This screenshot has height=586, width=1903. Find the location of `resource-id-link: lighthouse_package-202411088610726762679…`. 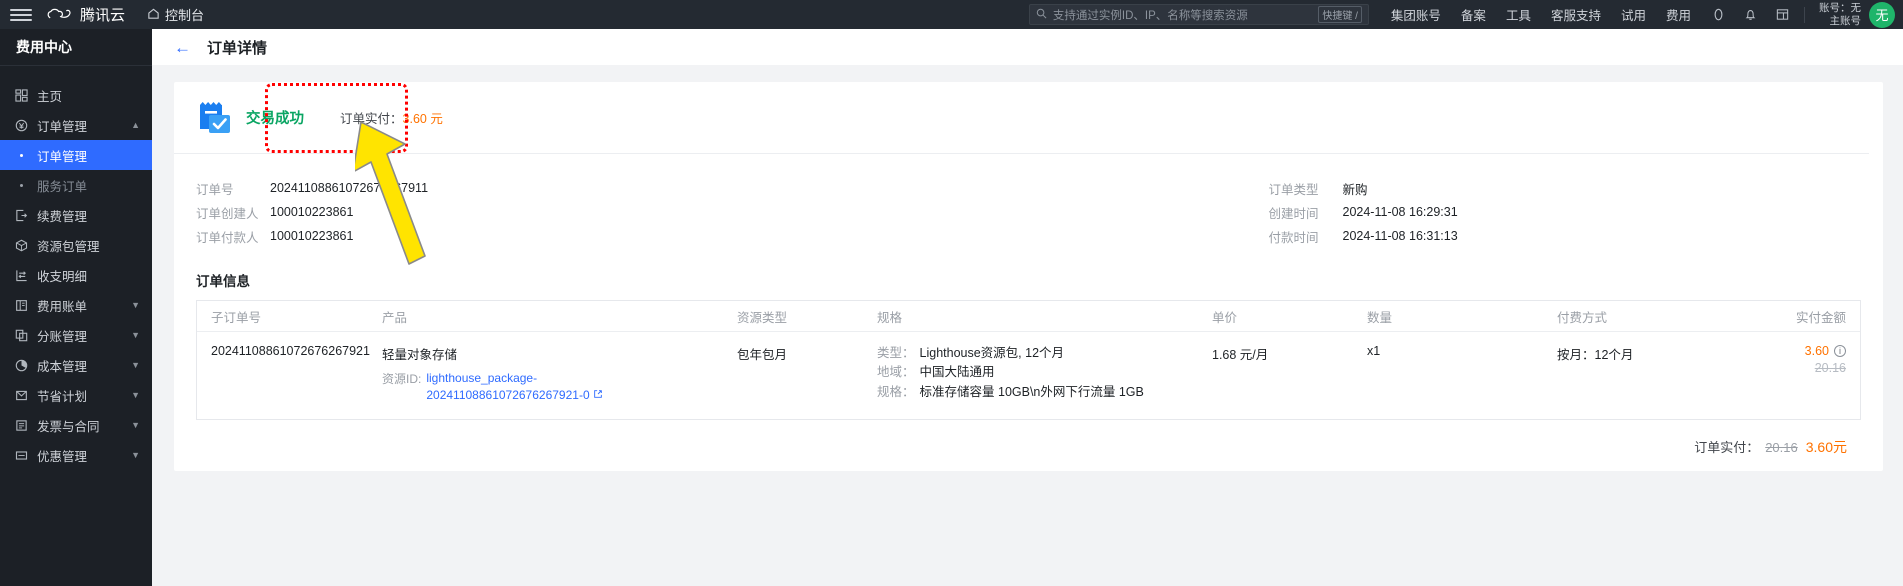

resource-id-link: lighthouse_package-202411088610726762679… is located at coordinates (518, 387).